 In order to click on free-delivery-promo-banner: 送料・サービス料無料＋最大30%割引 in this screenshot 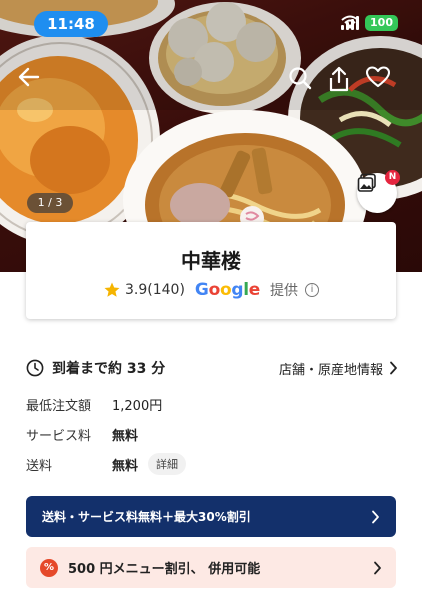, I will do `click(211, 516)`.